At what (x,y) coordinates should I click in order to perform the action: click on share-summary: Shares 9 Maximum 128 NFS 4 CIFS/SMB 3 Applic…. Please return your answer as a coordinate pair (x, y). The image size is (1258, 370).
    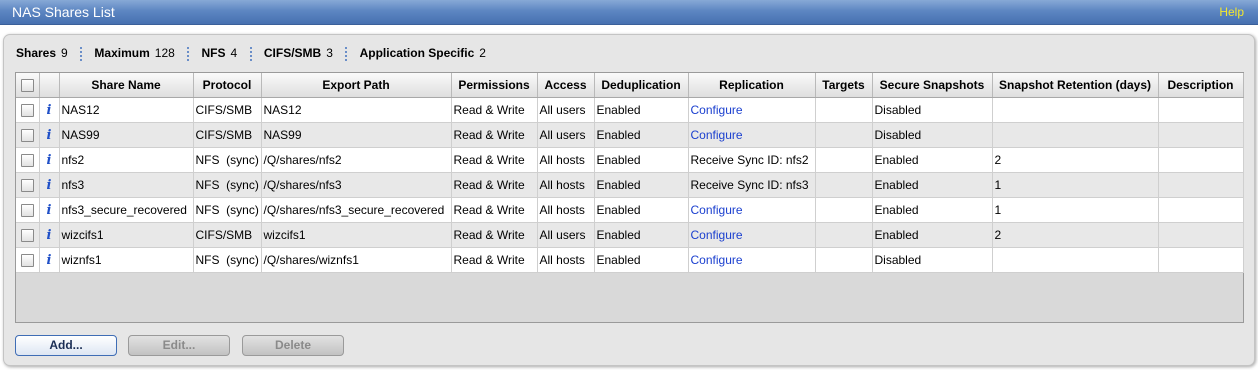
    Looking at the image, I should click on (251, 53).